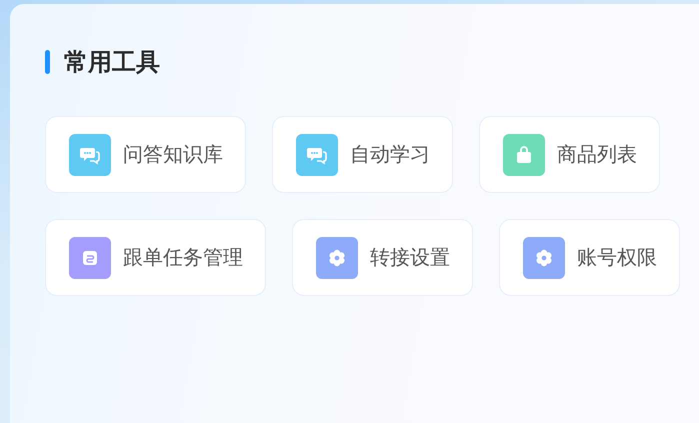  I want to click on tool-card: 跟单任务管理, so click(155, 257).